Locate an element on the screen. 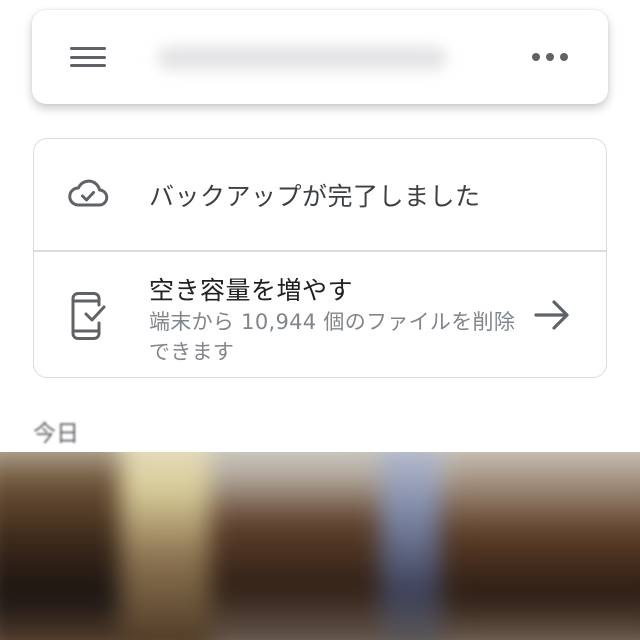 The height and width of the screenshot is (640, 640). top-search-bar is located at coordinates (320, 57).